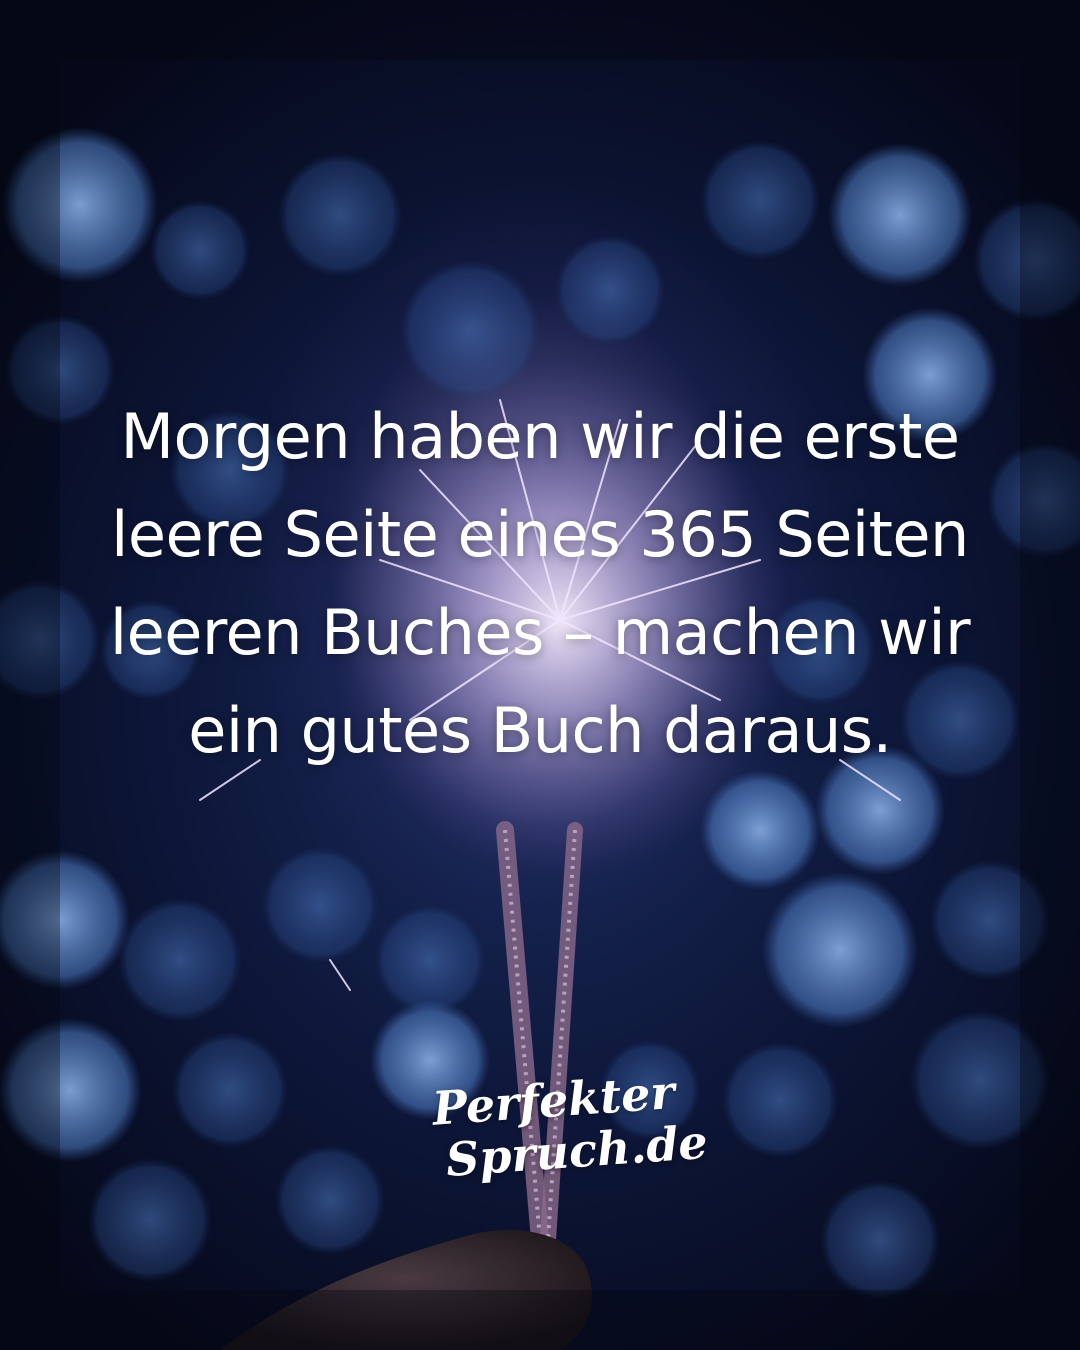 This screenshot has width=1080, height=1350. Describe the element at coordinates (540, 534) in the screenshot. I see `quote-line: leere Seite eines 365 Seiten` at that location.